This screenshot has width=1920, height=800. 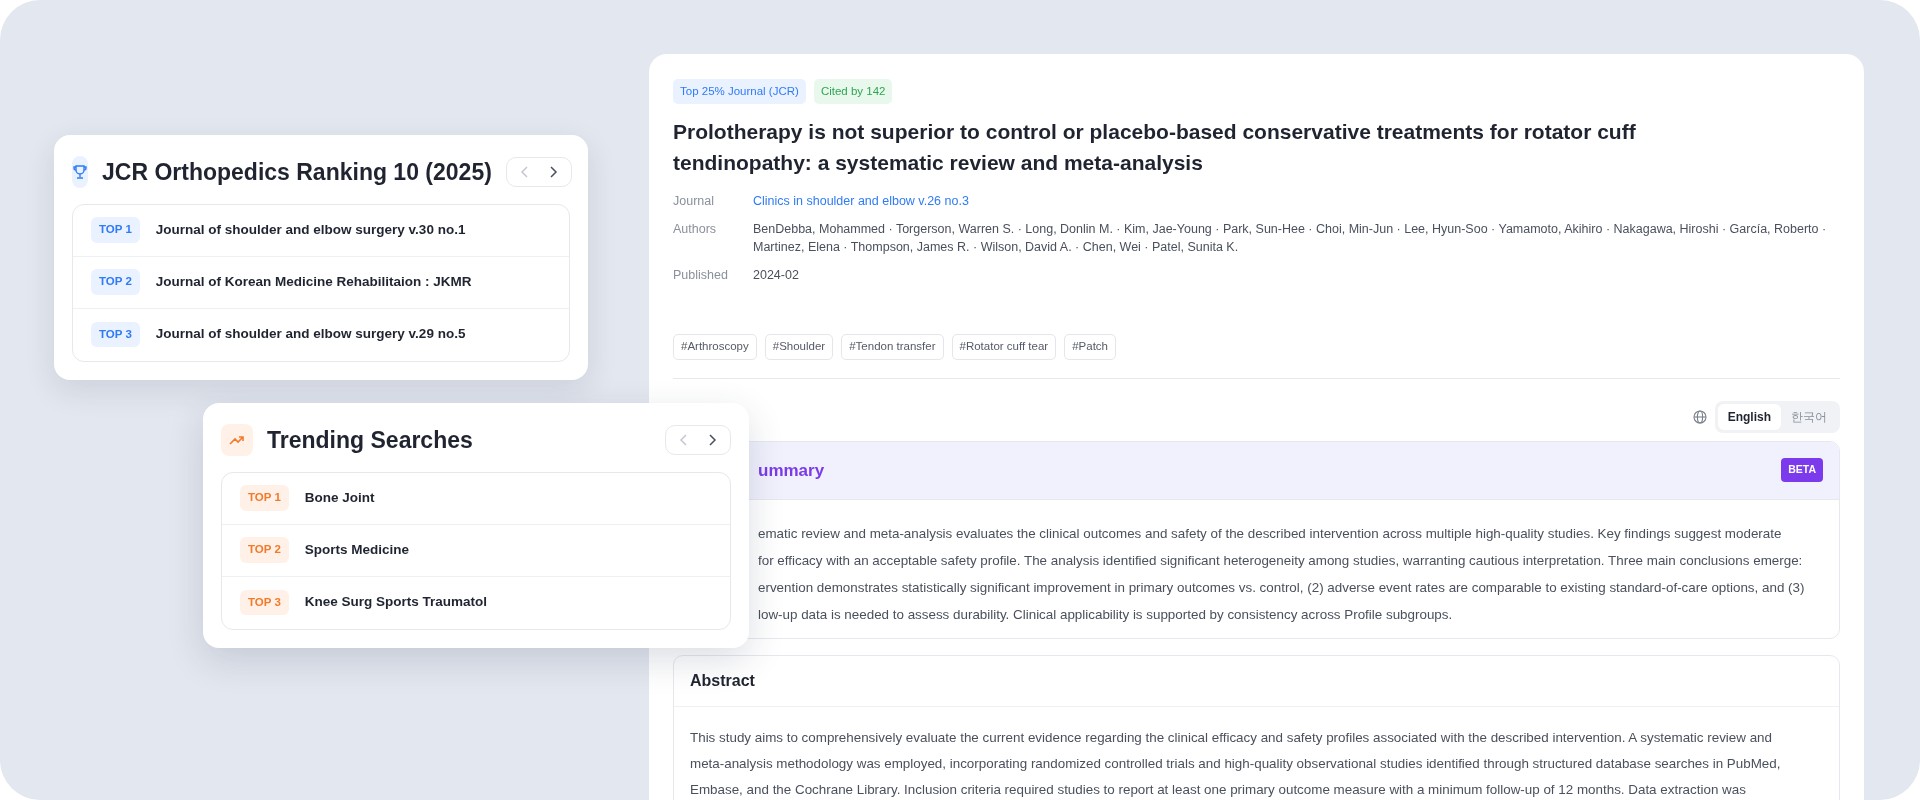 What do you see at coordinates (1090, 347) in the screenshot?
I see `tag-chip: #Patch` at bounding box center [1090, 347].